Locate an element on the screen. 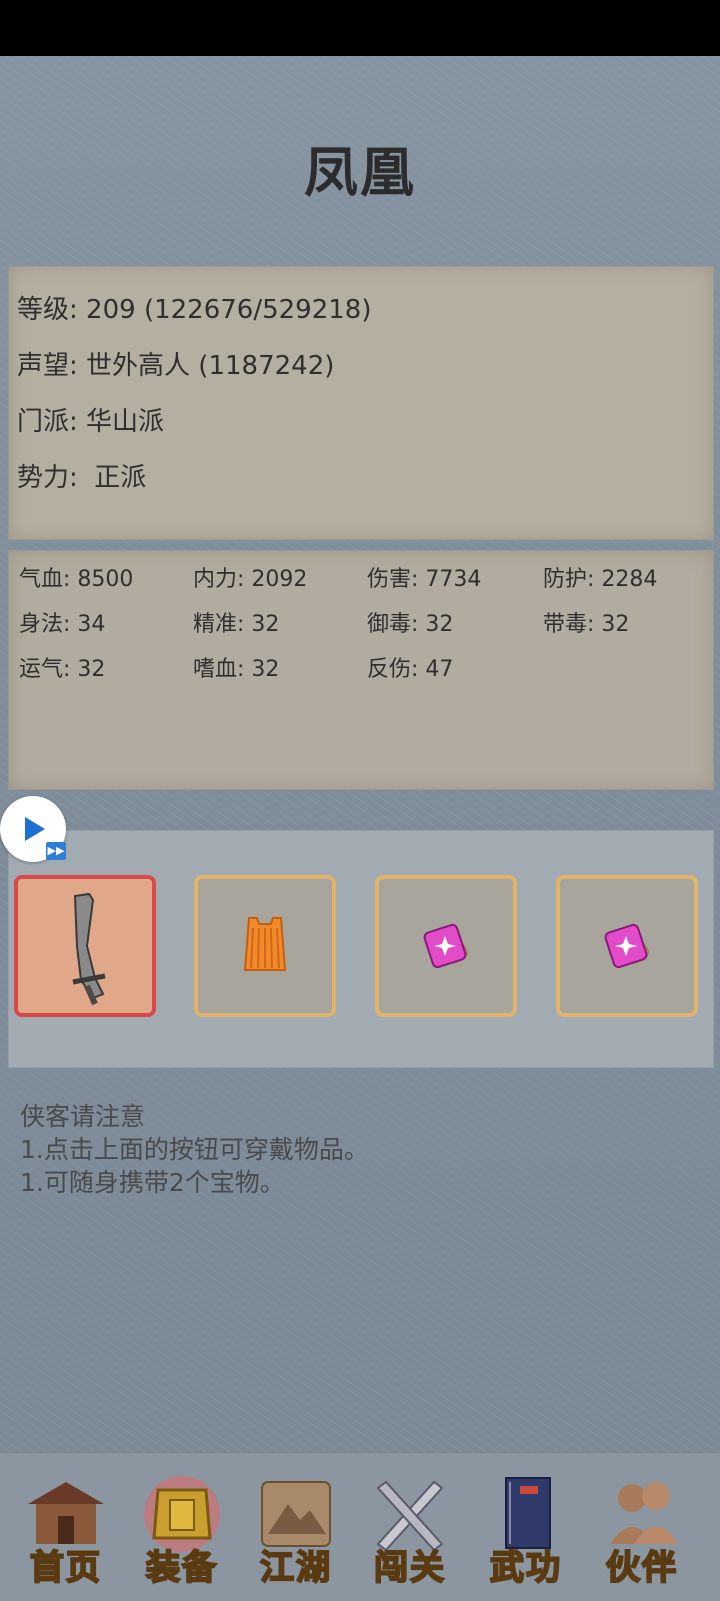  stat-defense: 防护2284 is located at coordinates (600, 577).